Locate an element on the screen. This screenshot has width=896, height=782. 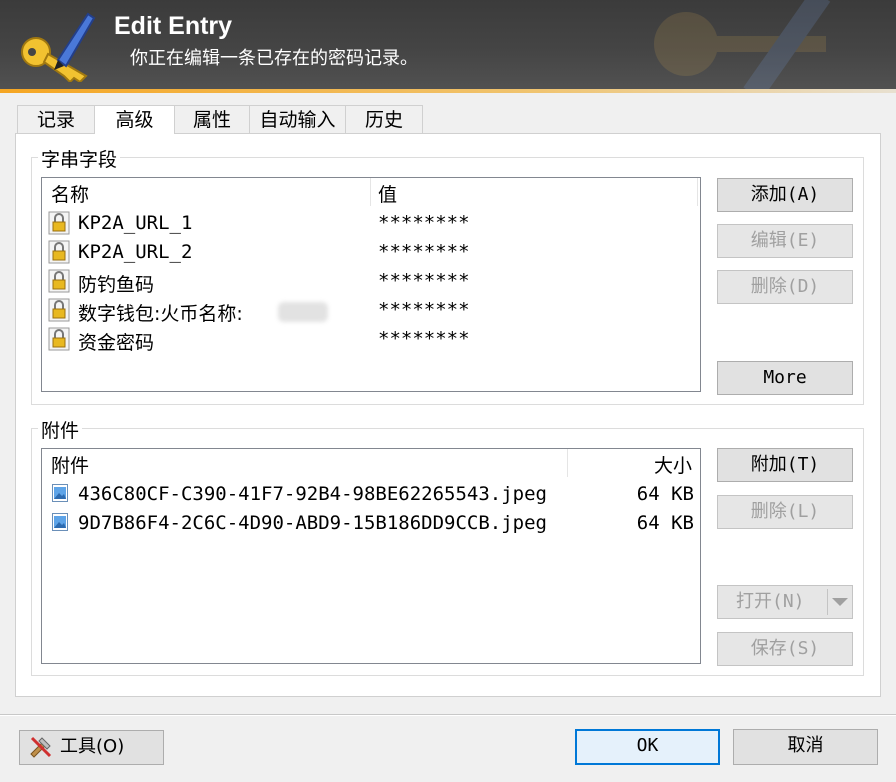
column-header-size: 大小 is located at coordinates (673, 464).